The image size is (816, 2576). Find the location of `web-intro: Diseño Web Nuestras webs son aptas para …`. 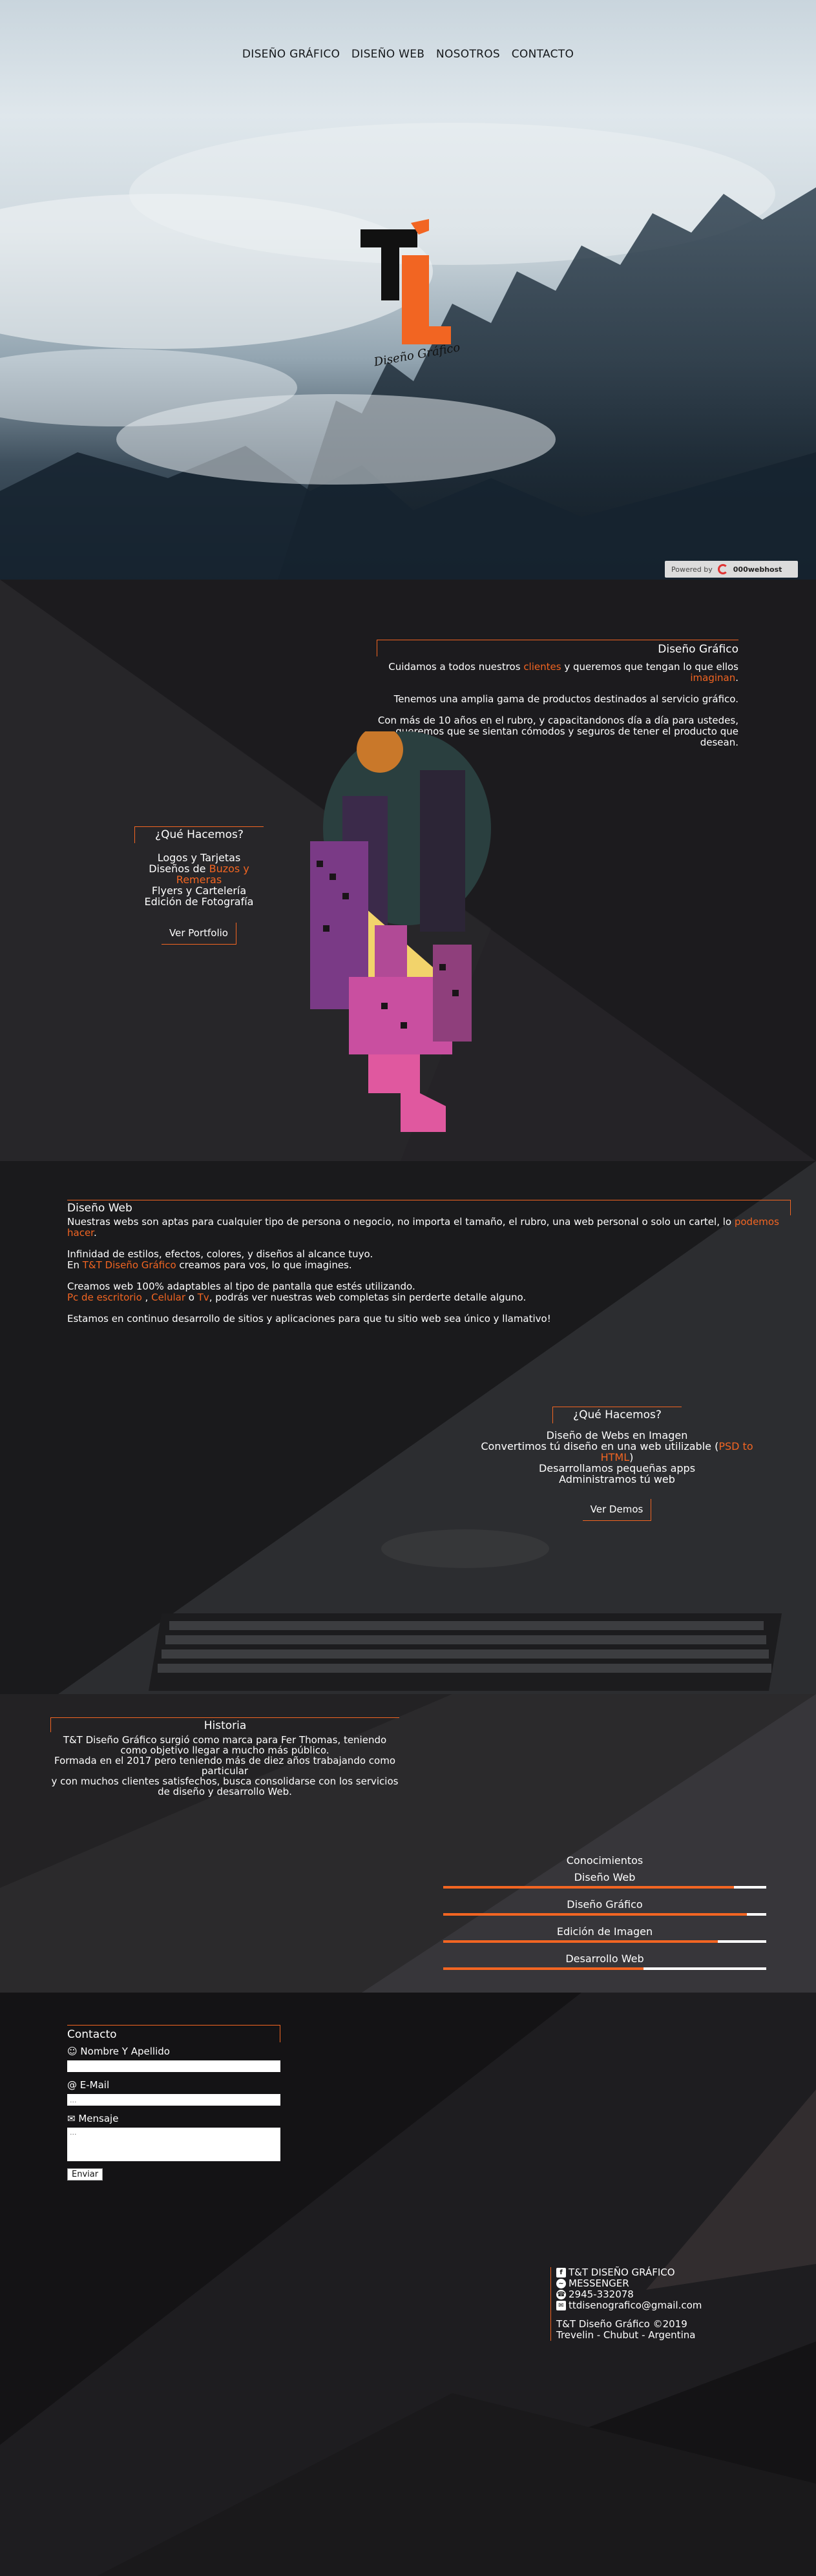

web-intro: Diseño Web Nuestras webs son aptas para … is located at coordinates (429, 1267).